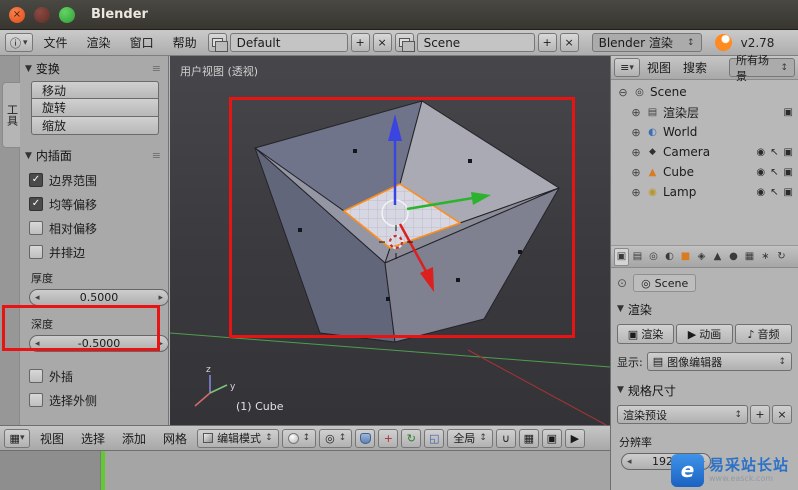 Image resolution: width=798 pixels, height=490 pixels. I want to click on window-maximize-button, so click(67, 14).